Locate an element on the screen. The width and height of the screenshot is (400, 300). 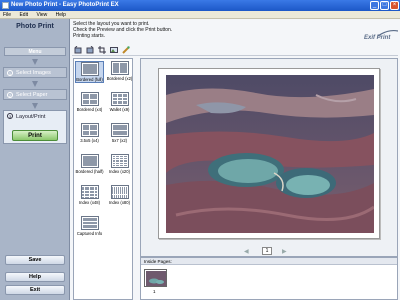
layout-option: 3.5x5 (x4) is located at coordinates (89, 133).